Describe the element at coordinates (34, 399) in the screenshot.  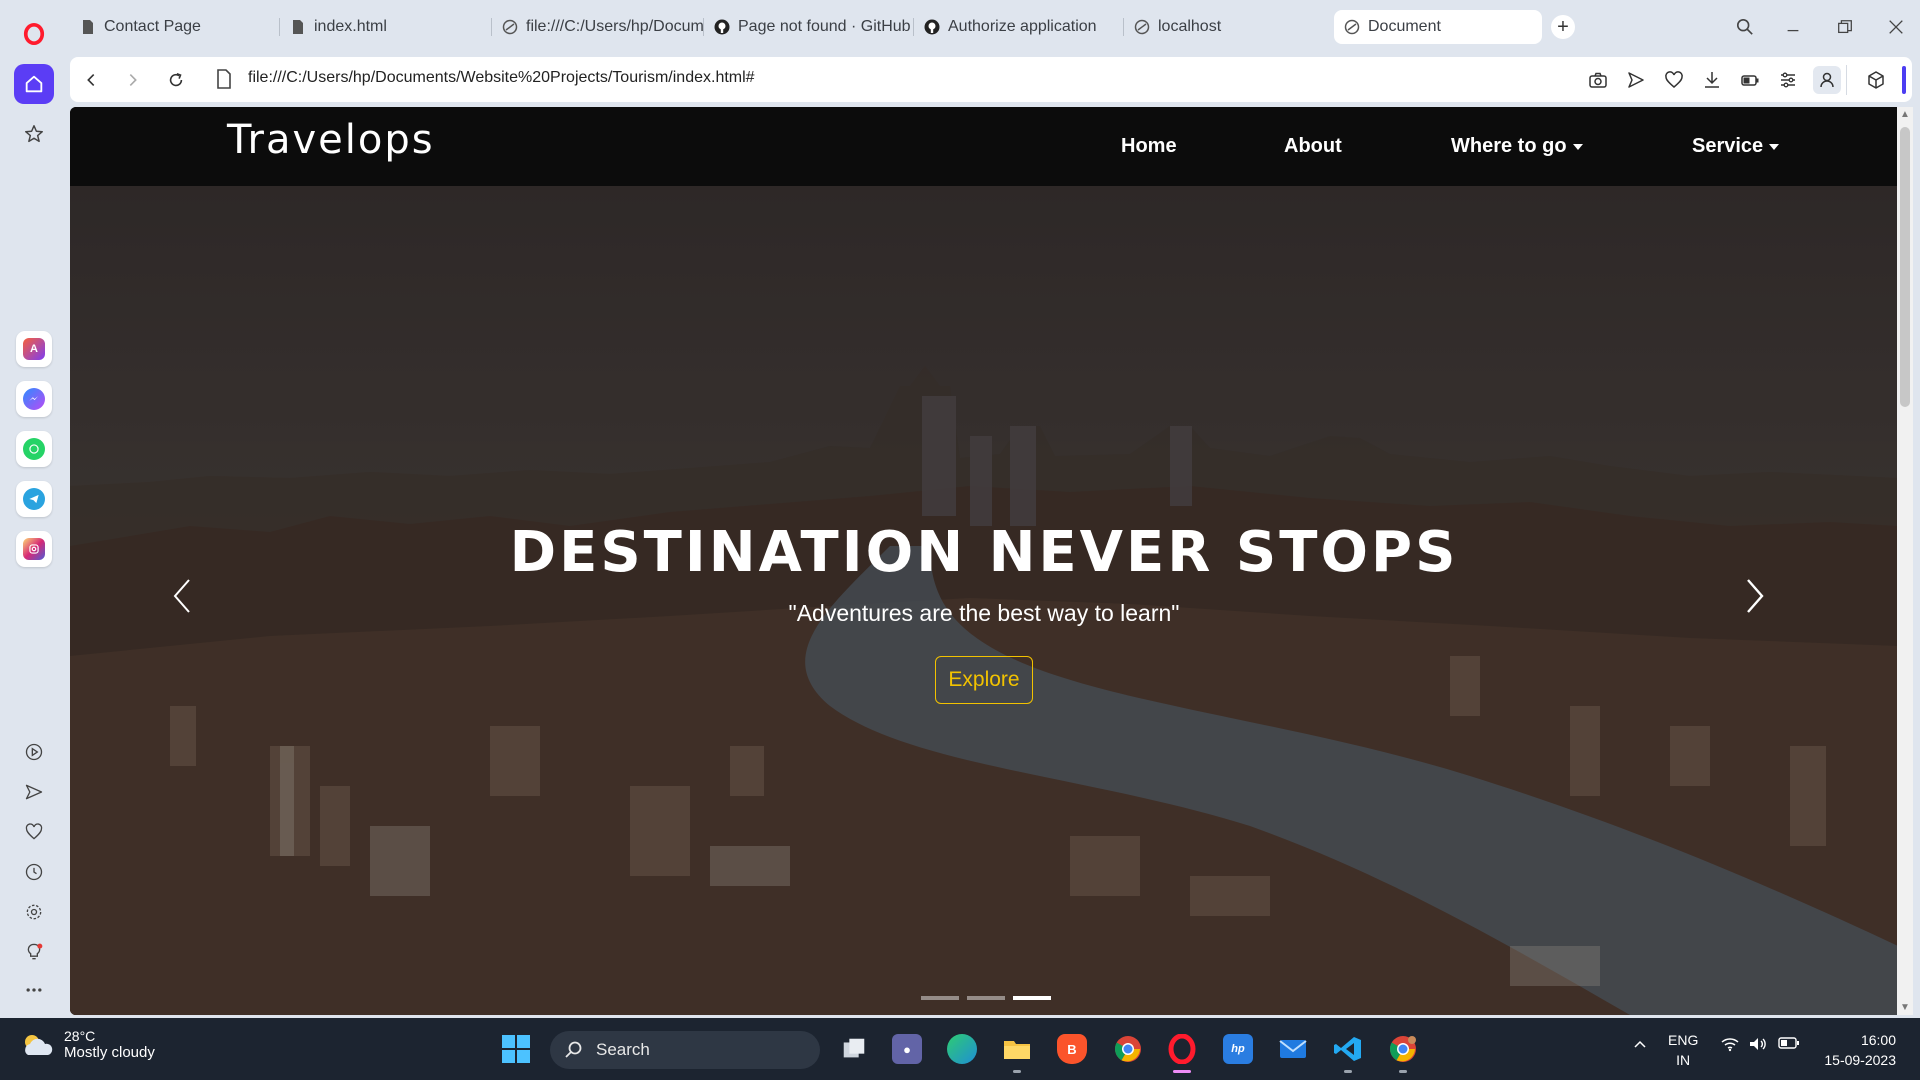
I see `messenger-icon` at that location.